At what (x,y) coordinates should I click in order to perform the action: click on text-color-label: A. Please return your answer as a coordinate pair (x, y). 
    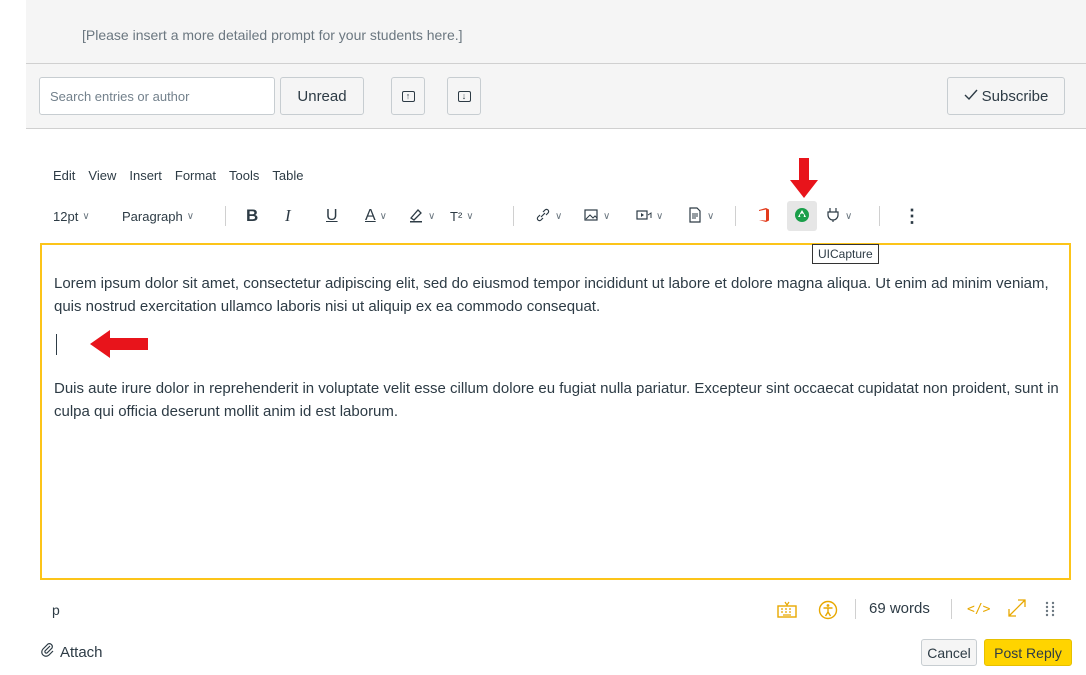
    Looking at the image, I should click on (370, 215).